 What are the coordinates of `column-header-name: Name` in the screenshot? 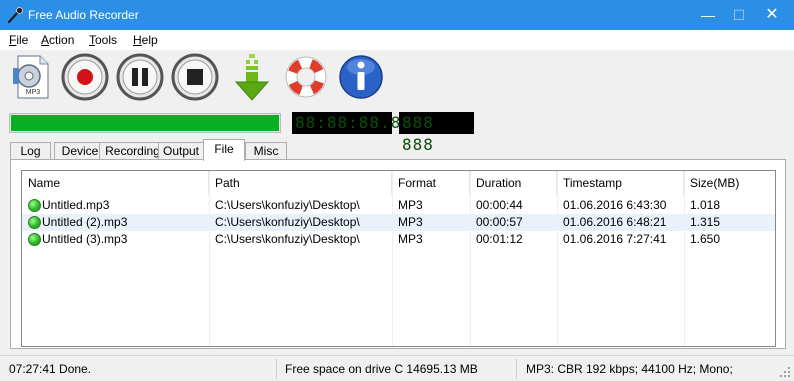 It's located at (115, 183).